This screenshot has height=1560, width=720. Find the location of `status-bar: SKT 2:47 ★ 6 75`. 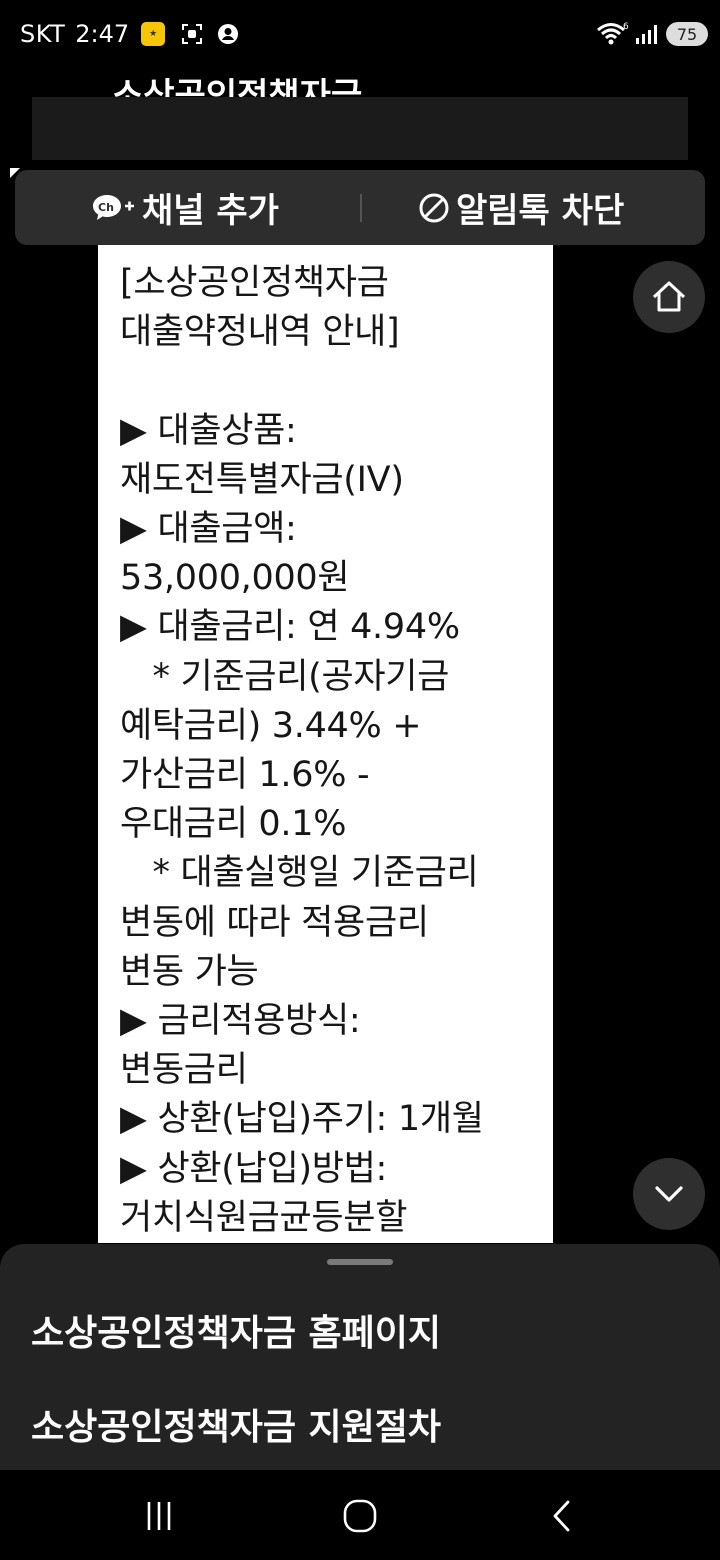

status-bar: SKT 2:47 ★ 6 75 is located at coordinates (360, 34).